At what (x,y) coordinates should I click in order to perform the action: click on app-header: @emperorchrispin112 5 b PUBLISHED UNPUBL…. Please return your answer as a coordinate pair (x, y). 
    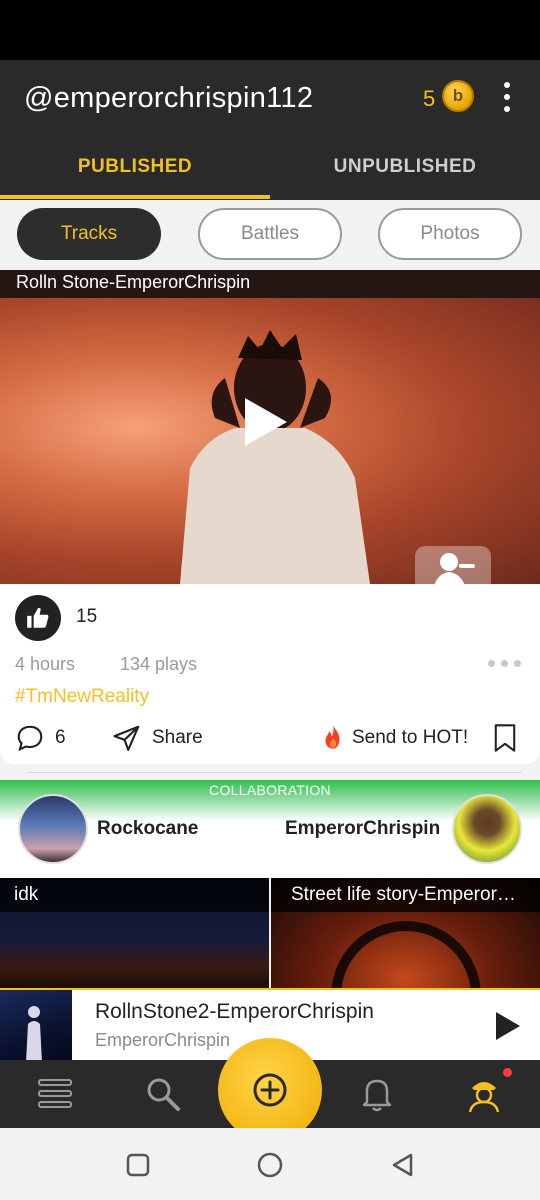
    Looking at the image, I should click on (270, 130).